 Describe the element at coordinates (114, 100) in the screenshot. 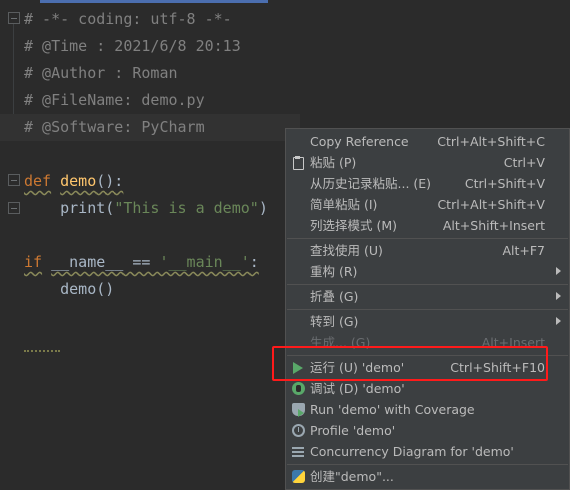

I see `code-line-4: # @FileName: demo.py` at that location.